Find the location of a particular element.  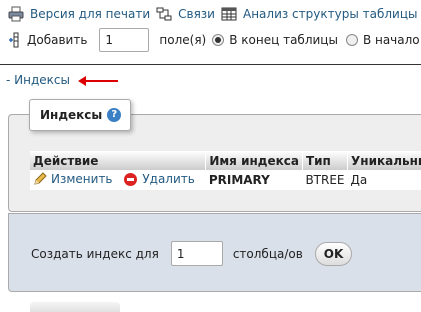

divider is located at coordinates (210, 64).